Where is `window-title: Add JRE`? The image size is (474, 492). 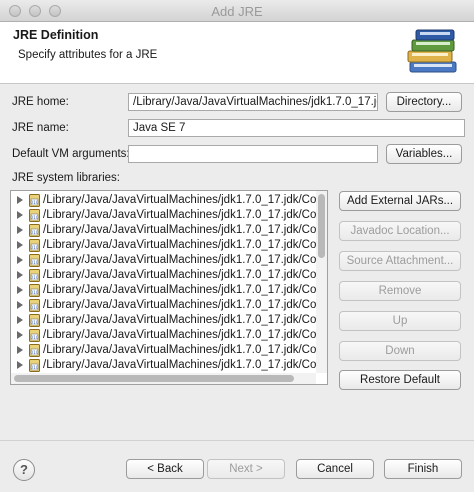 window-title: Add JRE is located at coordinates (237, 11).